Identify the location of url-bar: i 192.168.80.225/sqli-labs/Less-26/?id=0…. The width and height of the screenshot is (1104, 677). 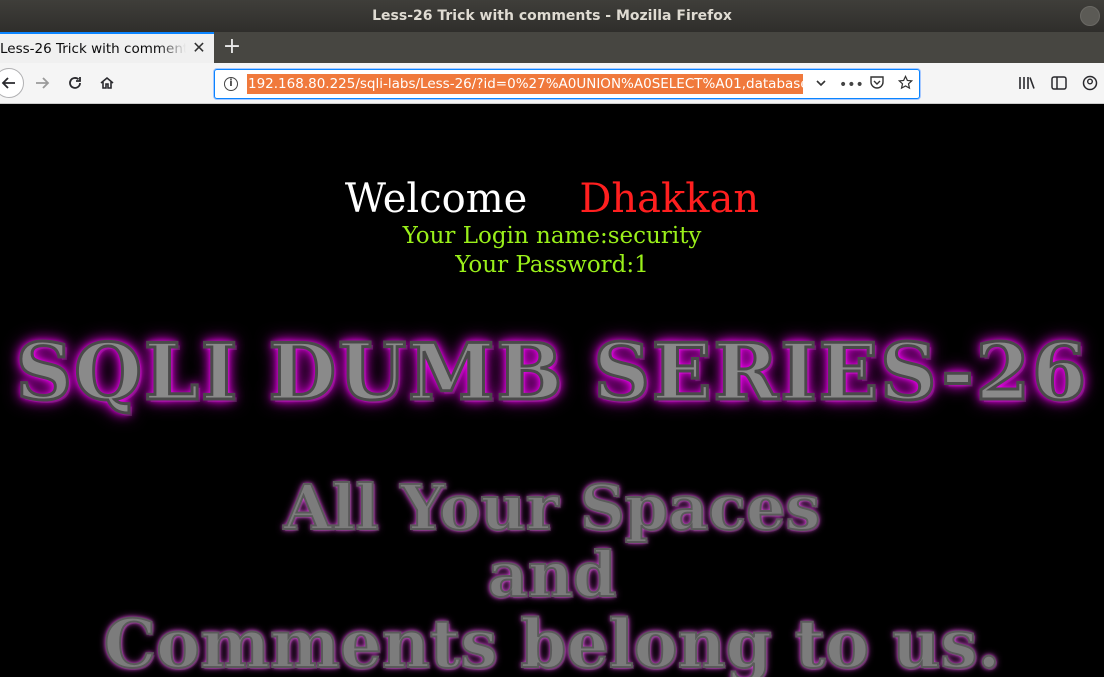
(567, 84).